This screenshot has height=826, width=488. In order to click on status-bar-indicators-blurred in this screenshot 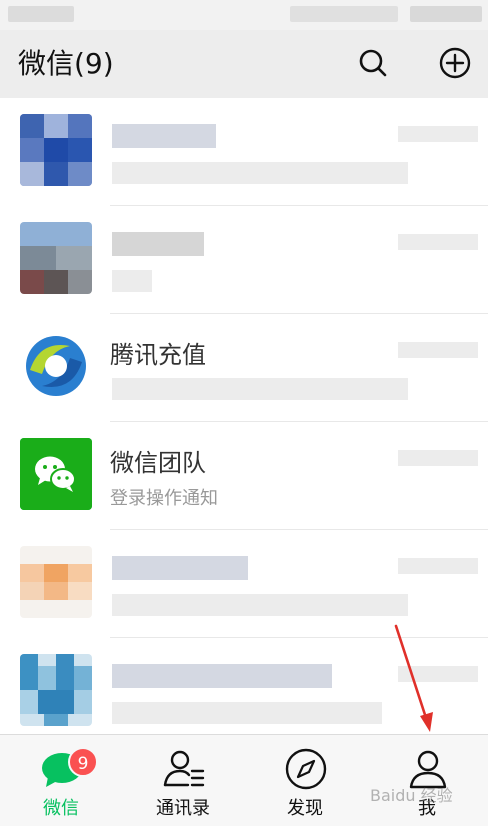, I will do `click(344, 14)`.